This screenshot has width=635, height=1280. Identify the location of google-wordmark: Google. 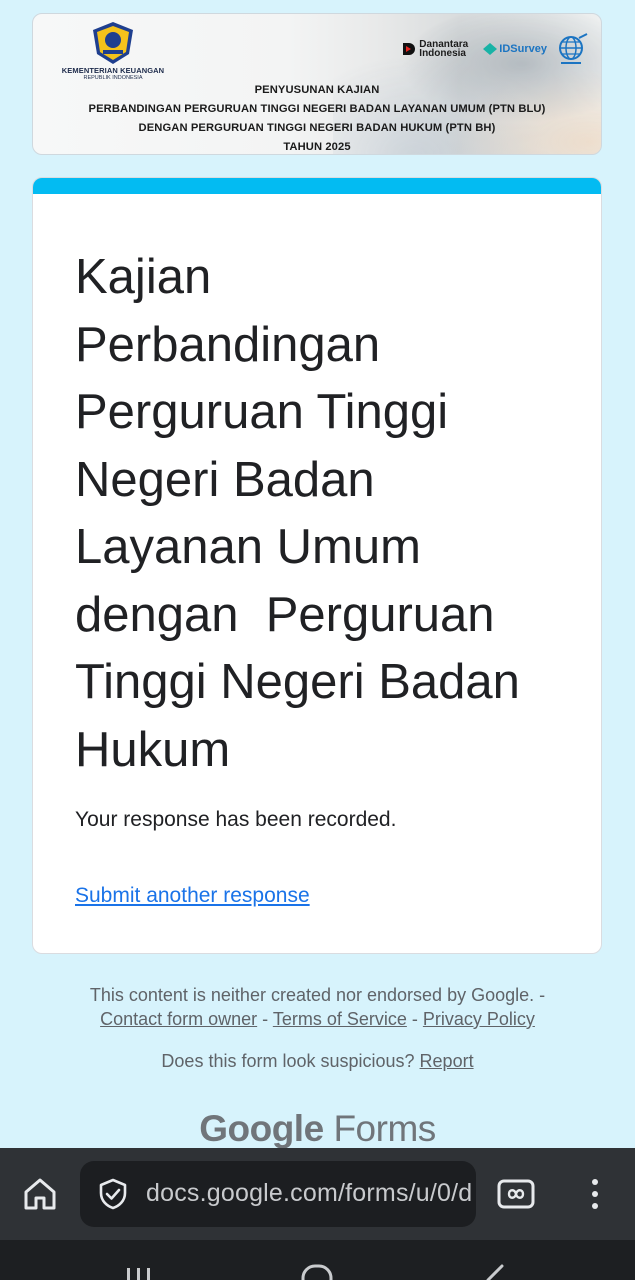
(261, 1128).